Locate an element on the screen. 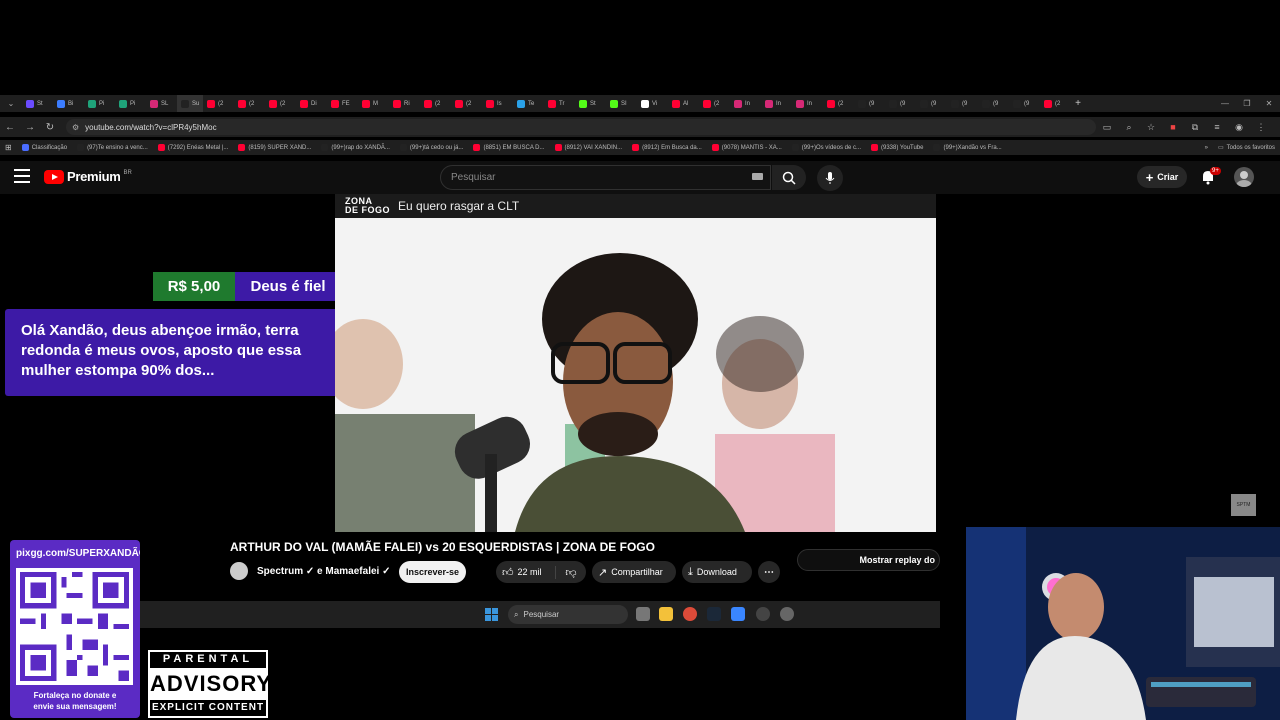  maximize-button: ❐ is located at coordinates (1247, 103).